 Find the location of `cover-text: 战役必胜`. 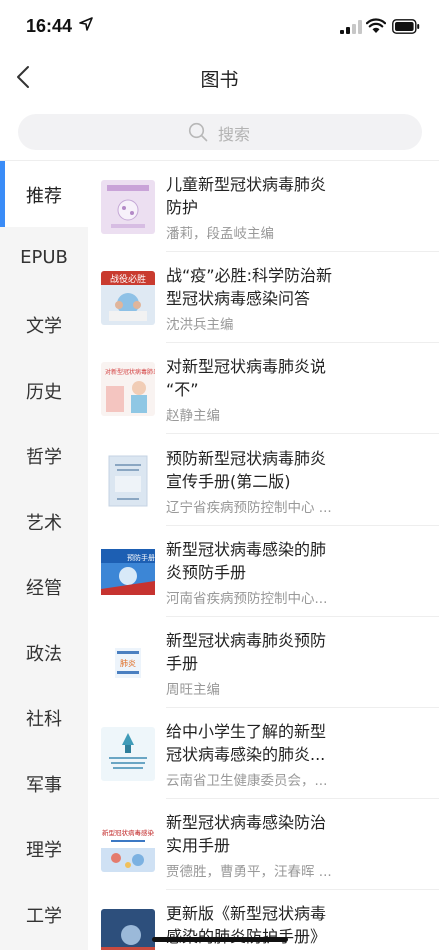

cover-text: 战役必胜 is located at coordinates (128, 279).